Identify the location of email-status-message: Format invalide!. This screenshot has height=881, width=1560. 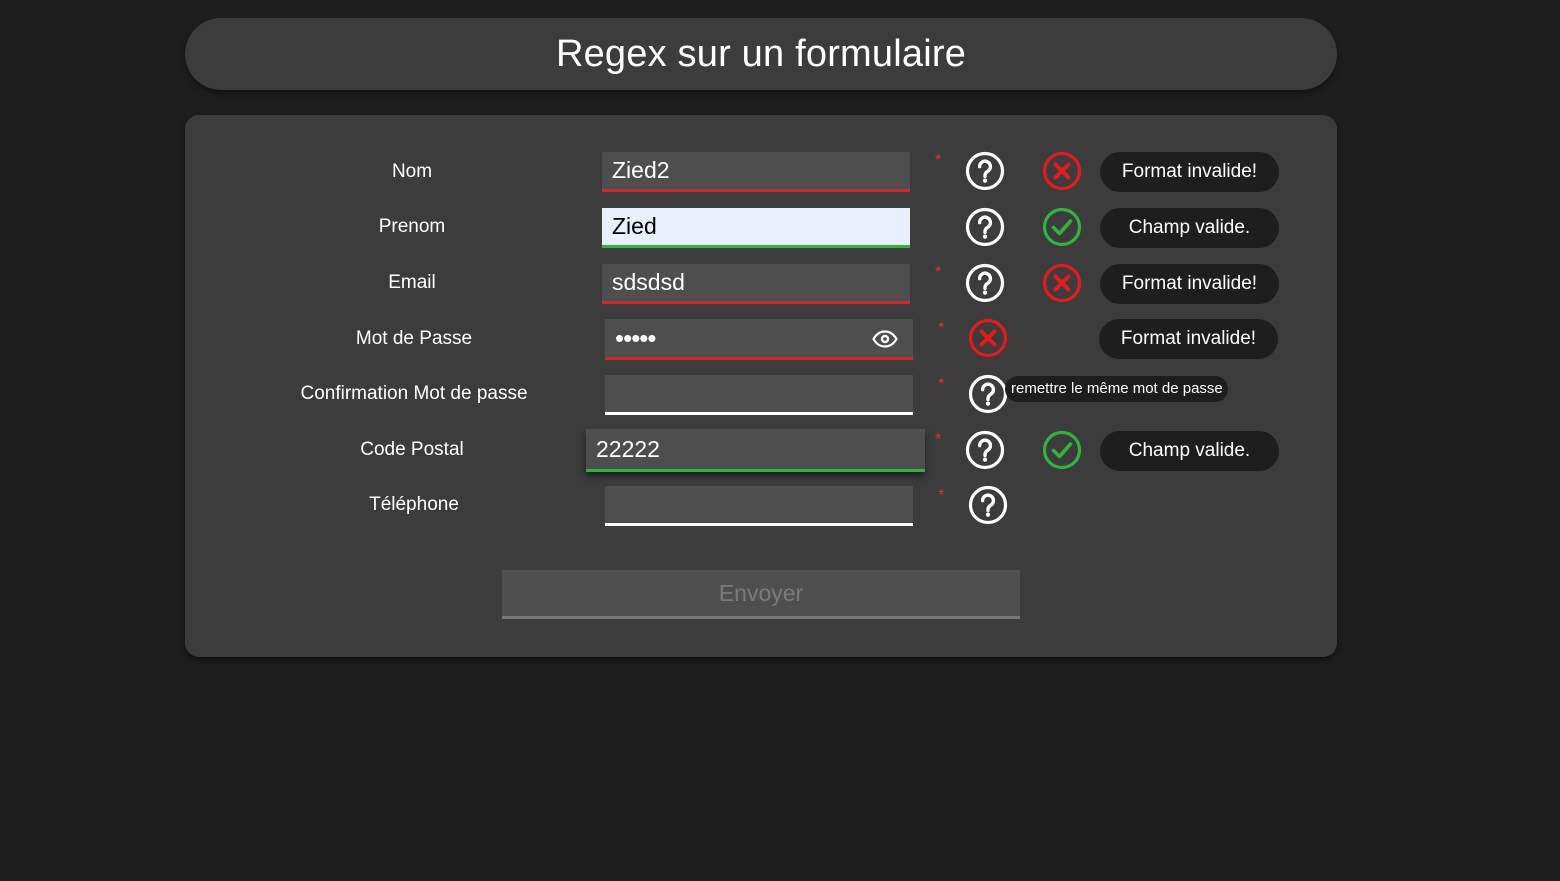
(1189, 284).